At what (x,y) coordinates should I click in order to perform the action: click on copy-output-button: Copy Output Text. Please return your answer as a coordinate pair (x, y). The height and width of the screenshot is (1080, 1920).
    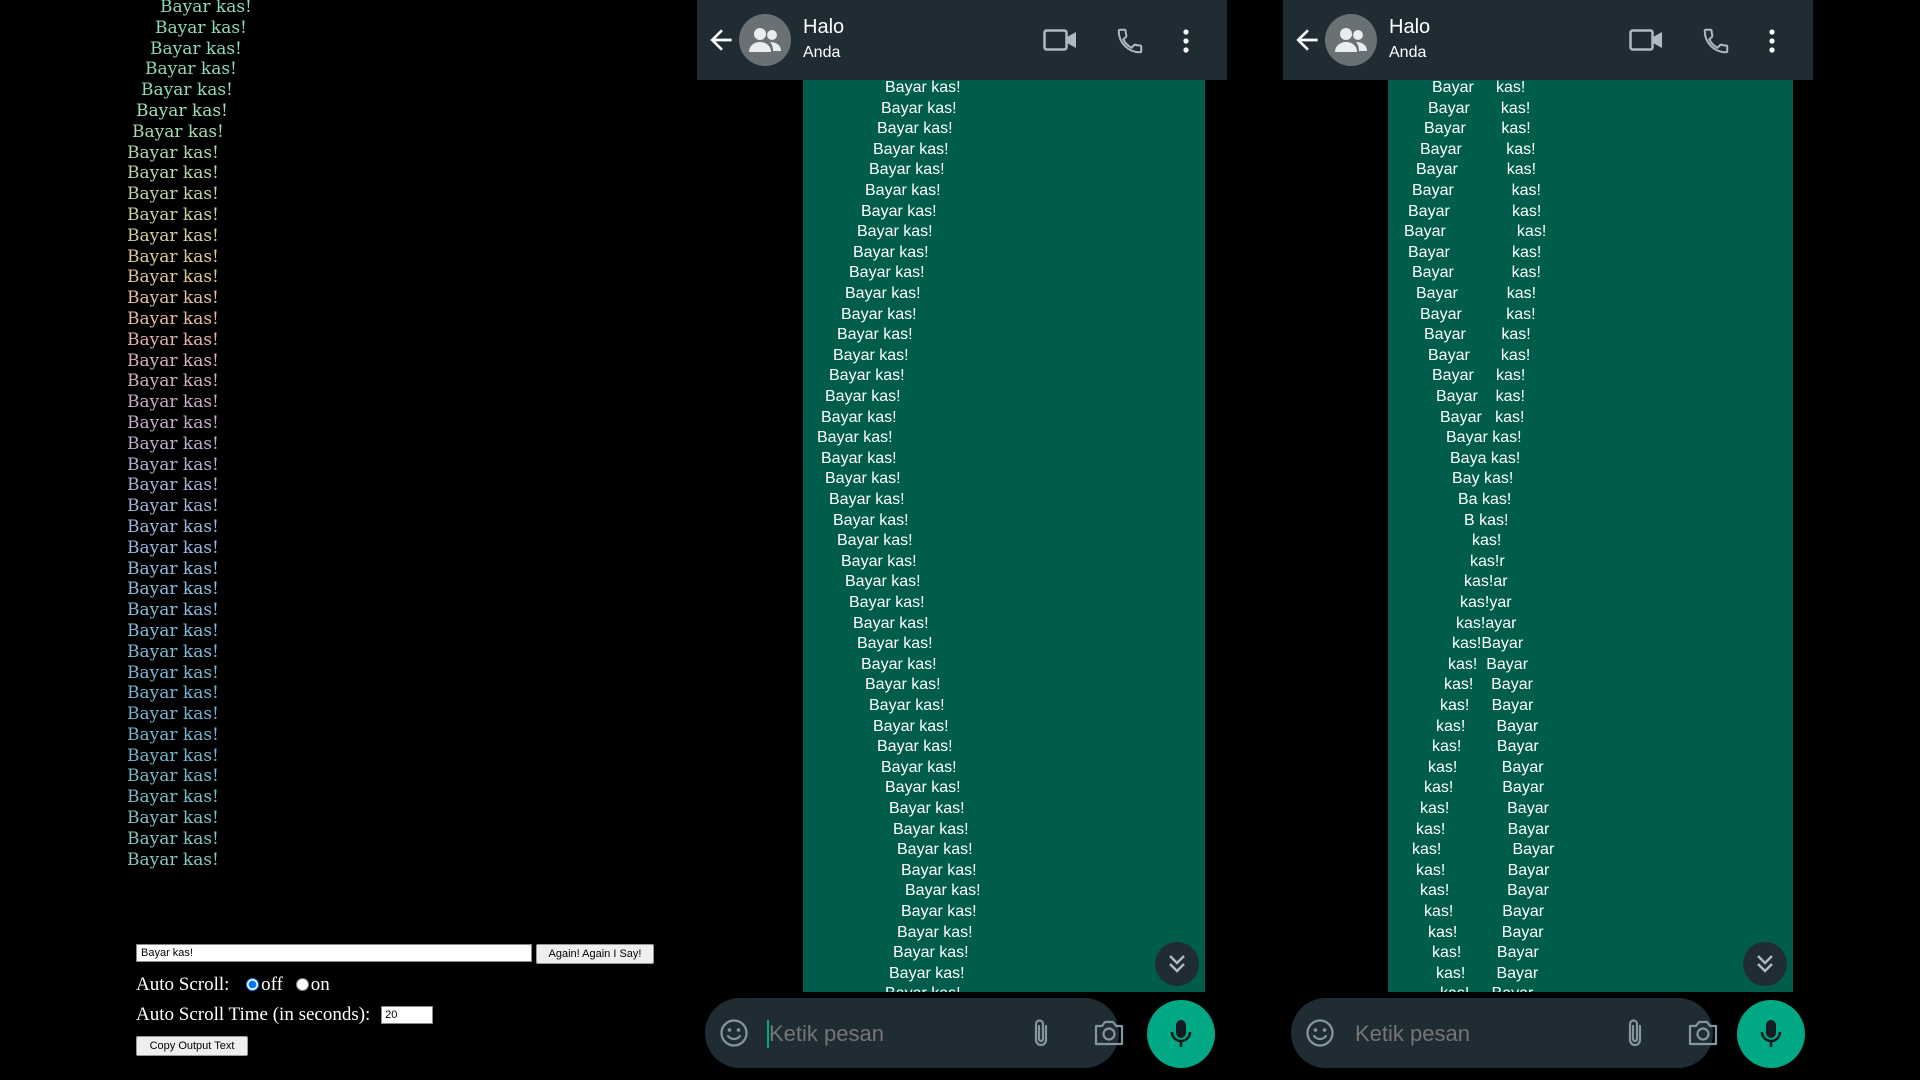
    Looking at the image, I should click on (192, 1046).